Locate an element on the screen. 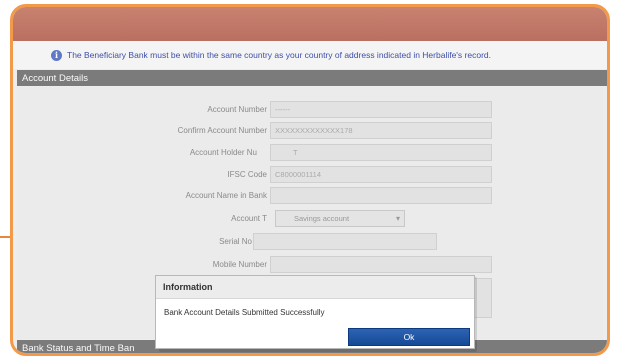  ifsc-code-label: IFSC Code is located at coordinates (247, 174).